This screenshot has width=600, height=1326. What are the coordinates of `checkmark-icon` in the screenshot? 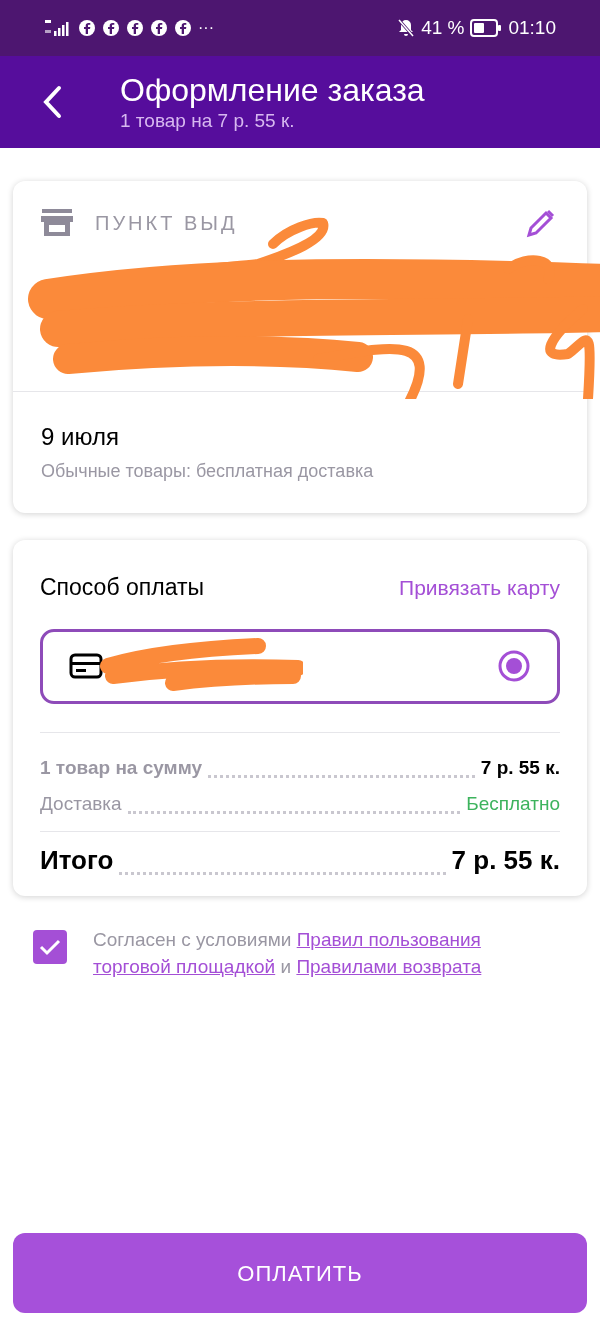 It's located at (50, 946).